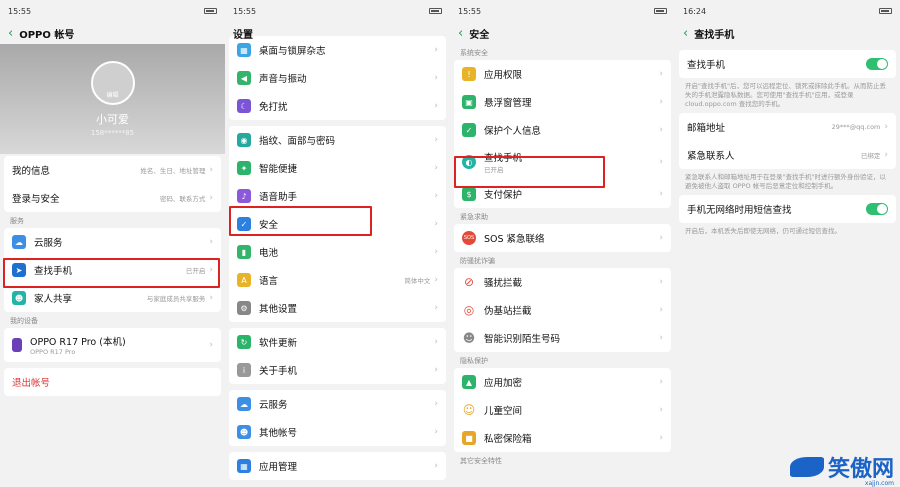 The image size is (900, 487). I want to click on row-login-security: 登录与安全 密码、联系方式 ›, so click(112, 198).